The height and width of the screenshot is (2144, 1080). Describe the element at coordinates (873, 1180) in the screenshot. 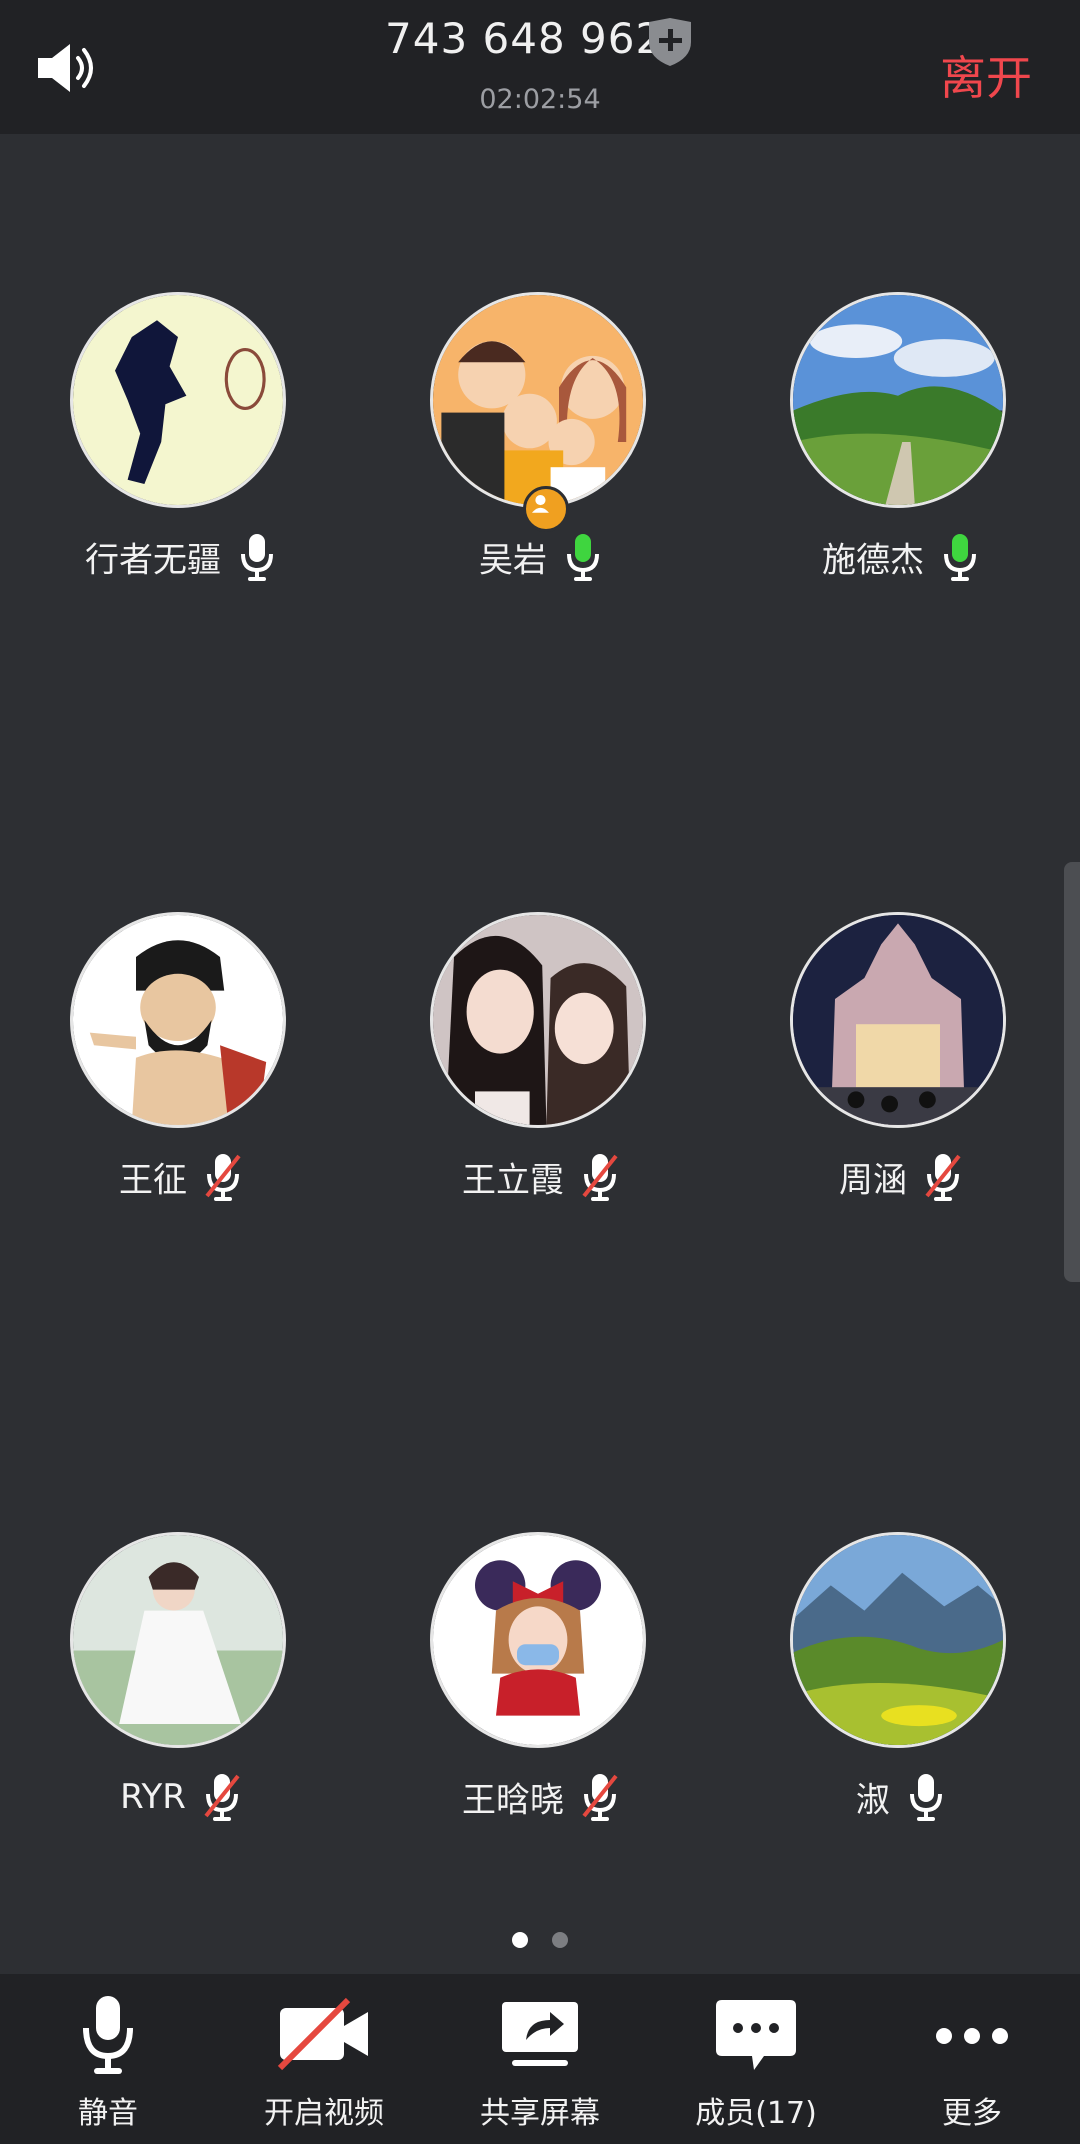

I see `participant-name: 周涵` at that location.